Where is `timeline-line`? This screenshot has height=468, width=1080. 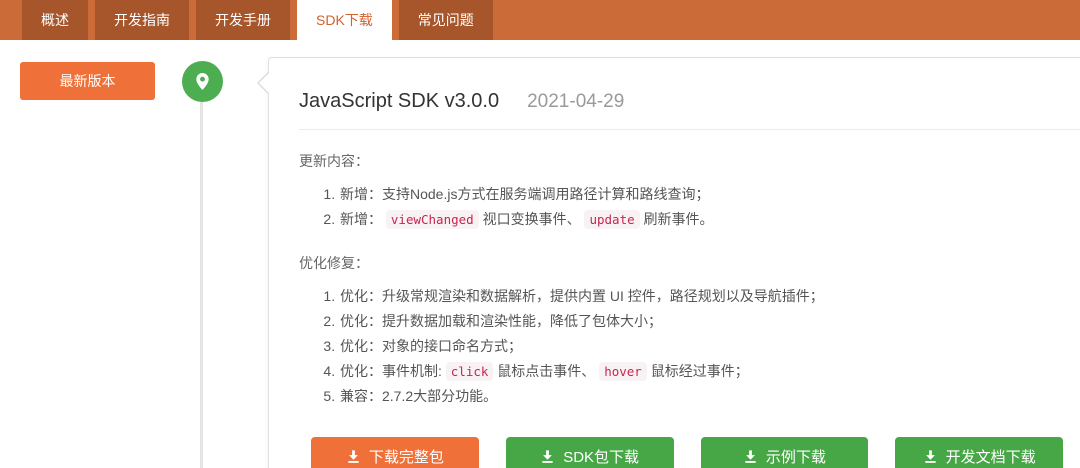
timeline-line is located at coordinates (201, 284).